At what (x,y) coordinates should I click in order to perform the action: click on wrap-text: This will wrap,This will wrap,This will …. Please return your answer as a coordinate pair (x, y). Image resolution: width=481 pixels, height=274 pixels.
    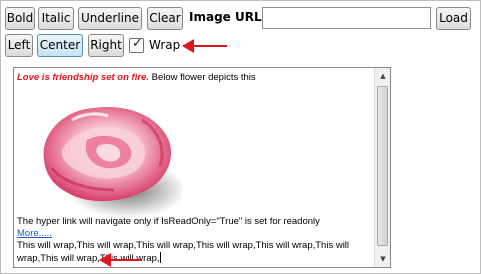
    Looking at the image, I should click on (183, 252).